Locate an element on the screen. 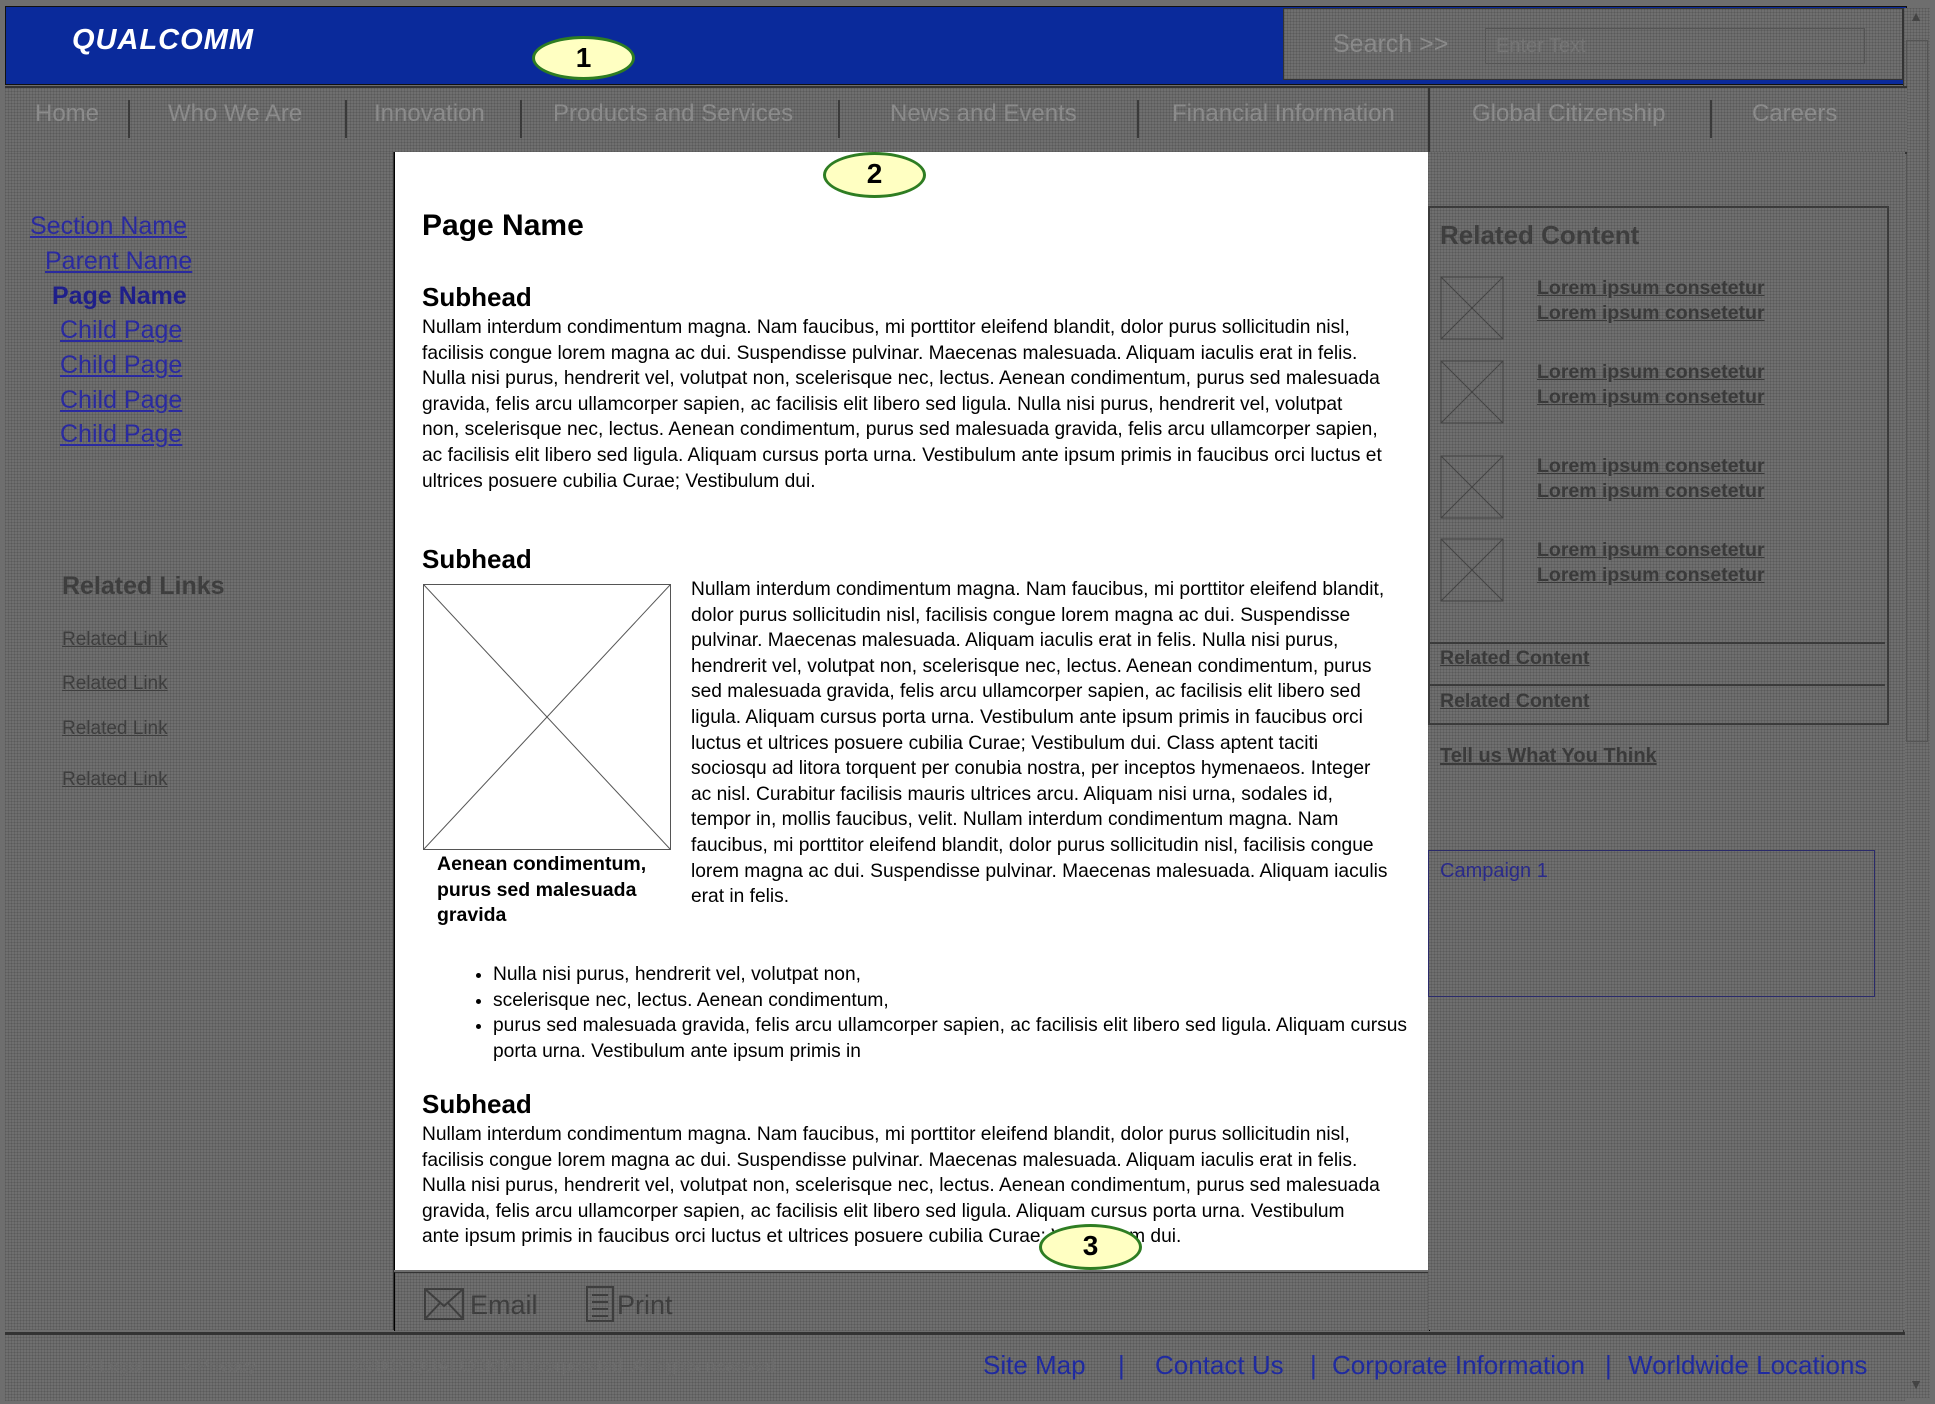 This screenshot has height=1404, width=1935. scrollbar-thumb is located at coordinates (1917, 391).